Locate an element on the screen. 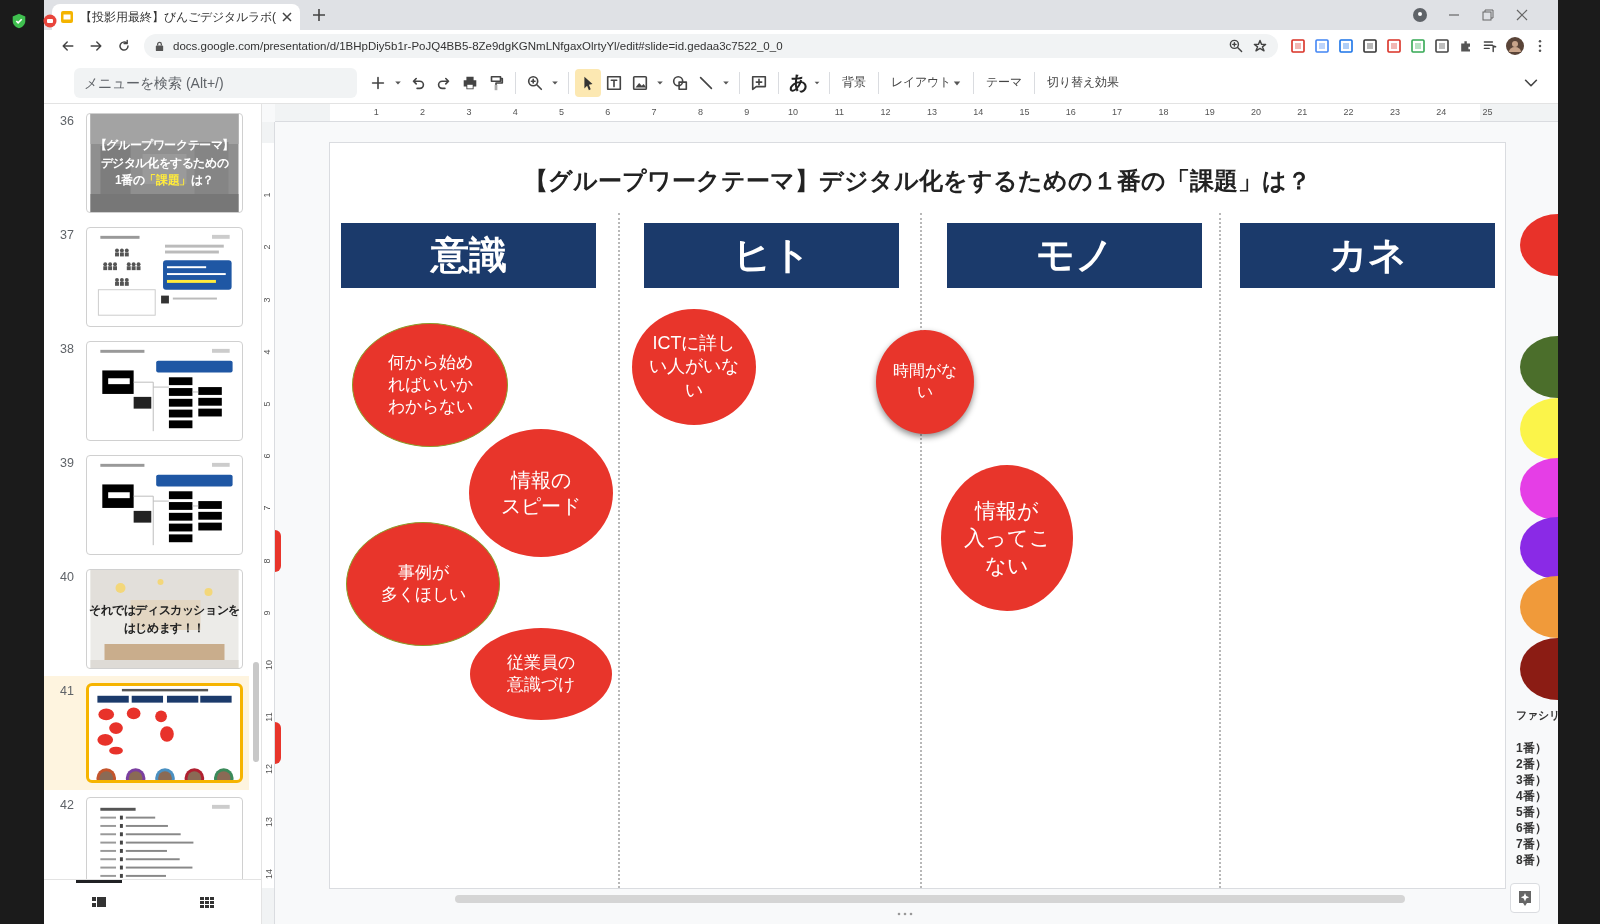 The image size is (1600, 924). note-text: 事例が is located at coordinates (423, 572).